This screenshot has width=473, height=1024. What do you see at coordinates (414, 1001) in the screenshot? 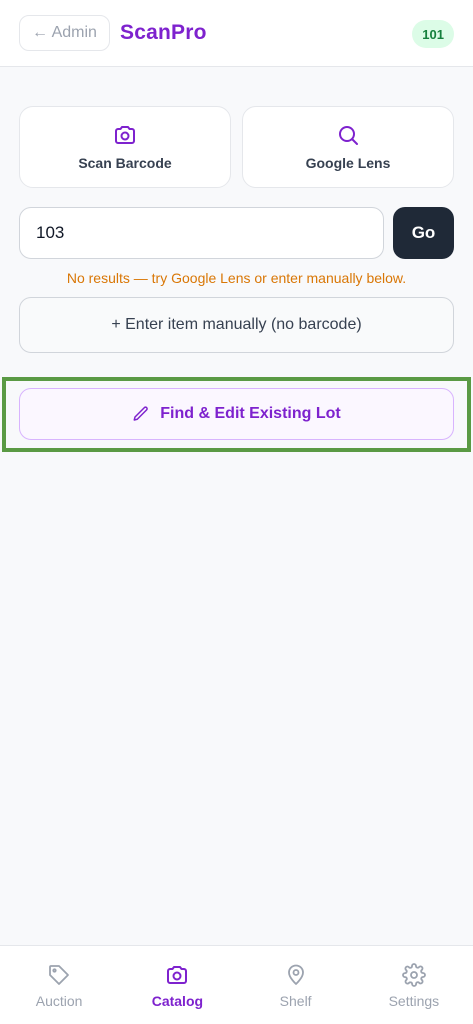
I see `nav-settings-label: Settings` at bounding box center [414, 1001].